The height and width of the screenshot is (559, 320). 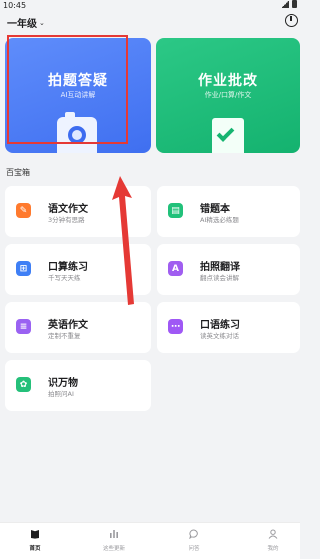 What do you see at coordinates (64, 278) in the screenshot?
I see `tool-desc: 千写天天练` at bounding box center [64, 278].